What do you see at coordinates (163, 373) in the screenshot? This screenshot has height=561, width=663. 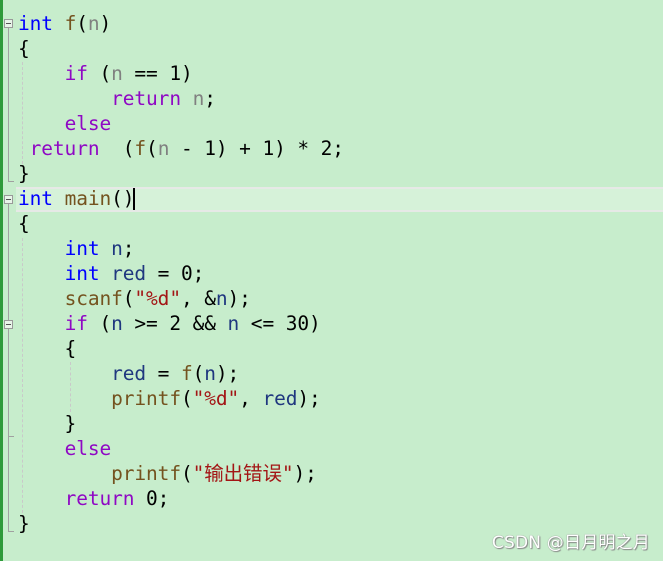 I see `code-token: =` at bounding box center [163, 373].